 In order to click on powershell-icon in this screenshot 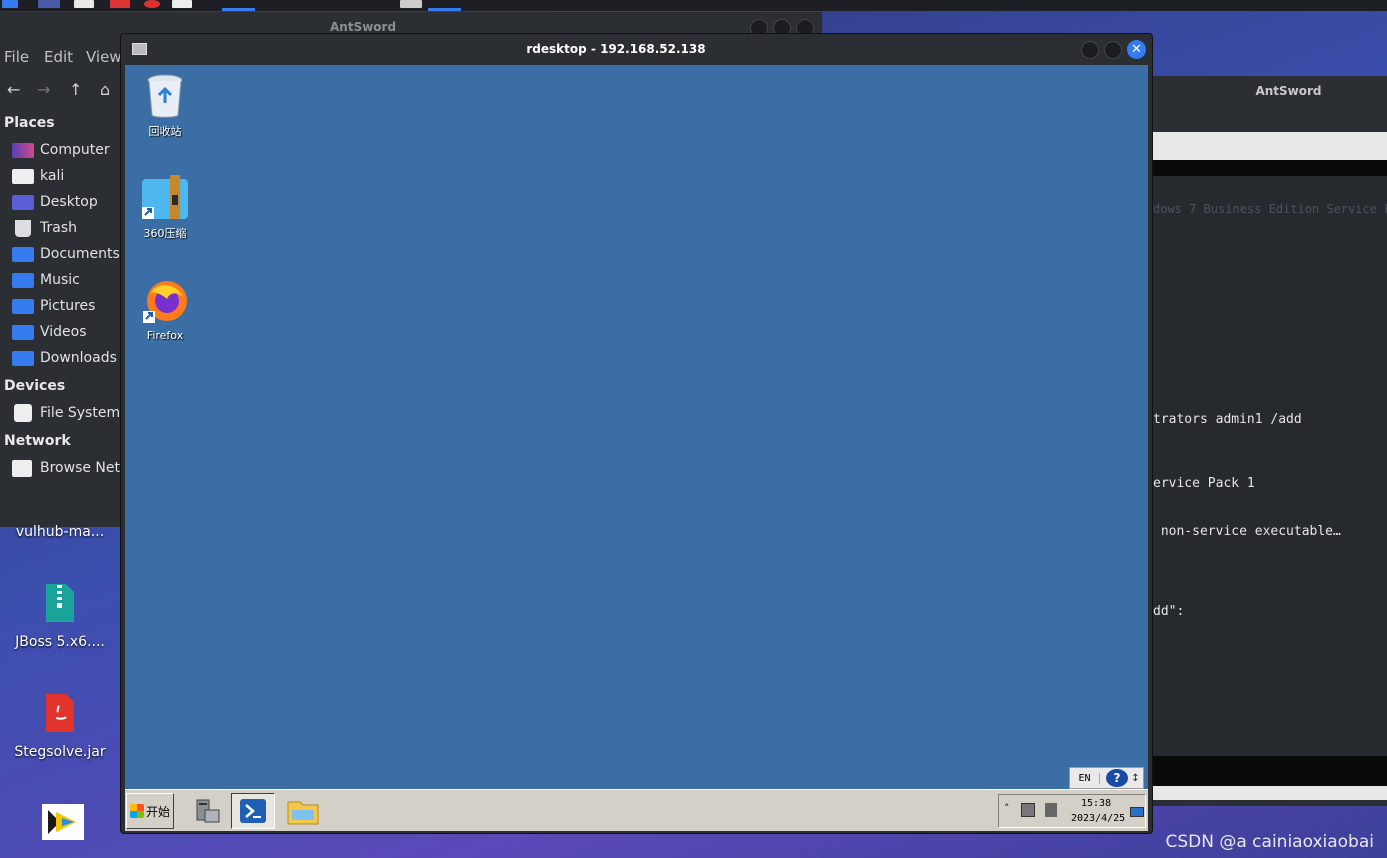, I will do `click(253, 811)`.